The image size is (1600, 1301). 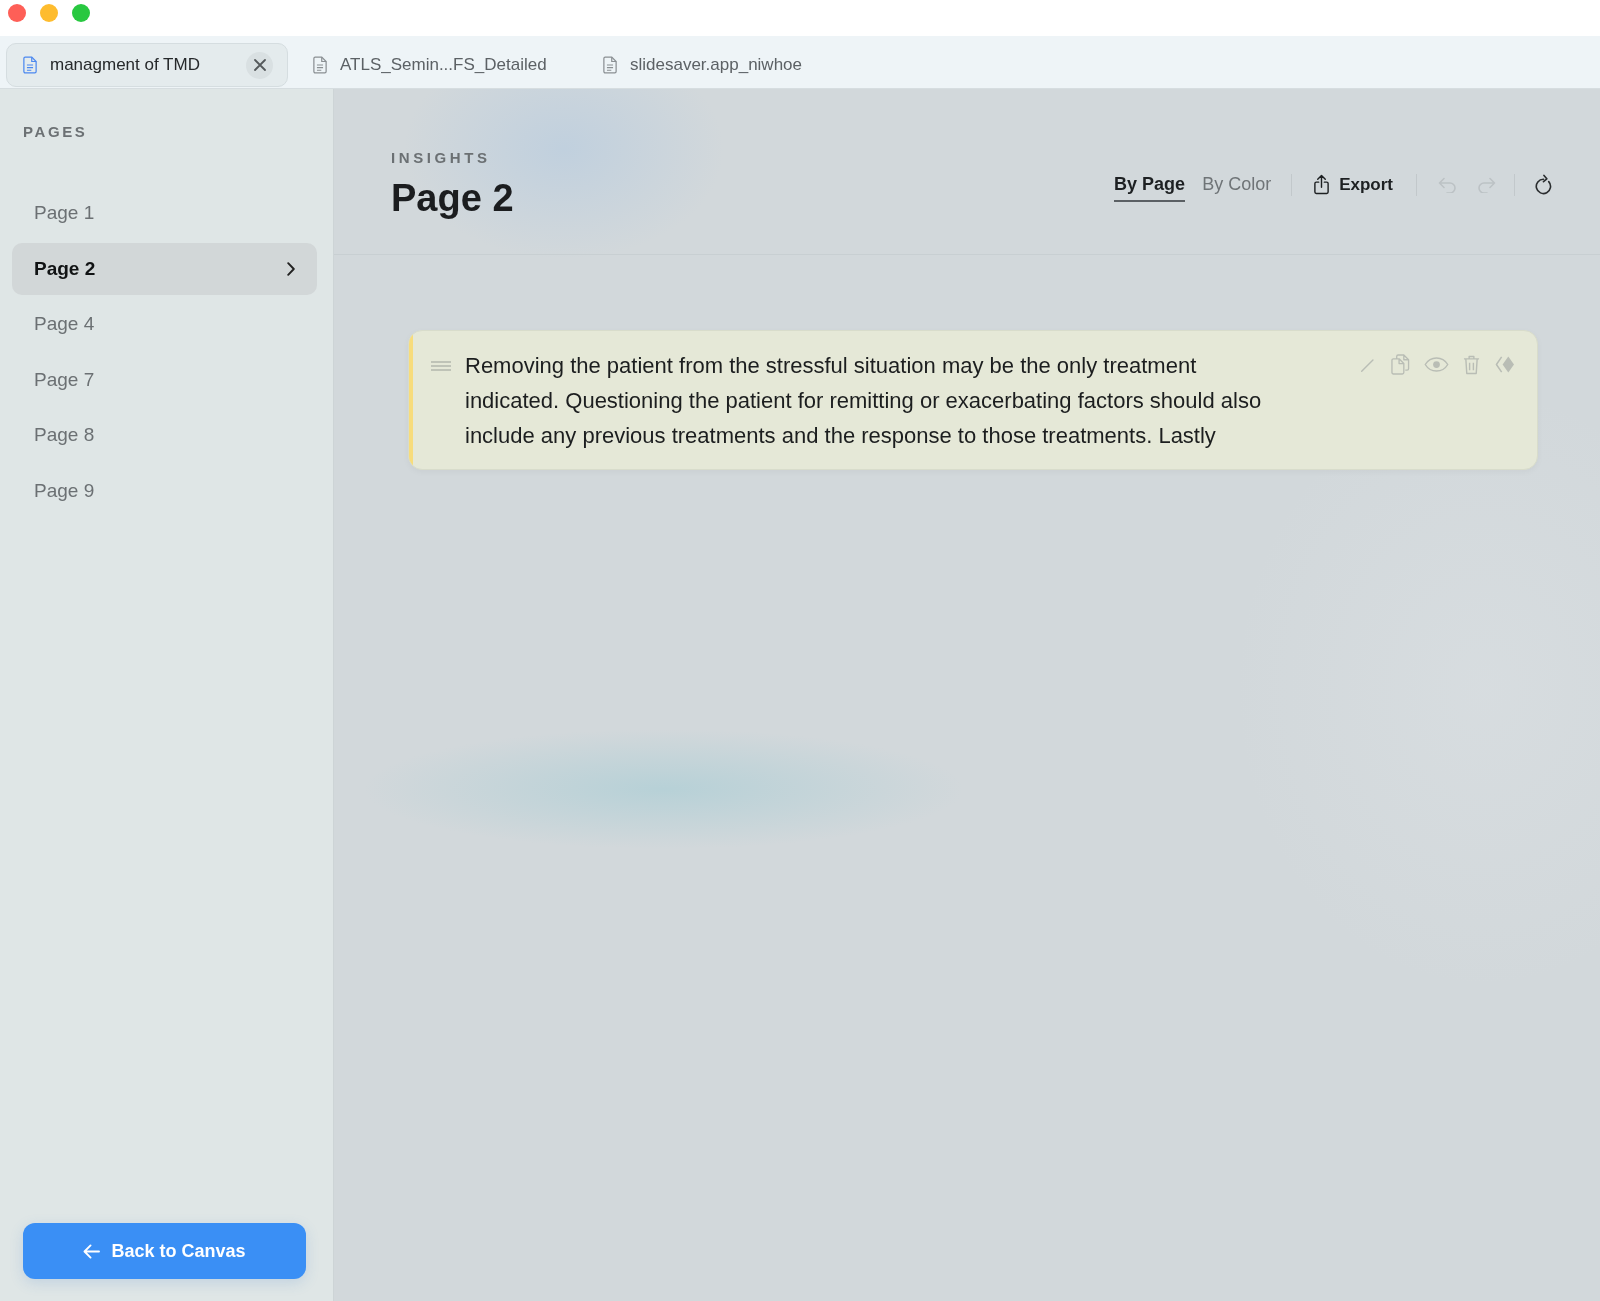 I want to click on close-window-button, so click(x=17, y=12).